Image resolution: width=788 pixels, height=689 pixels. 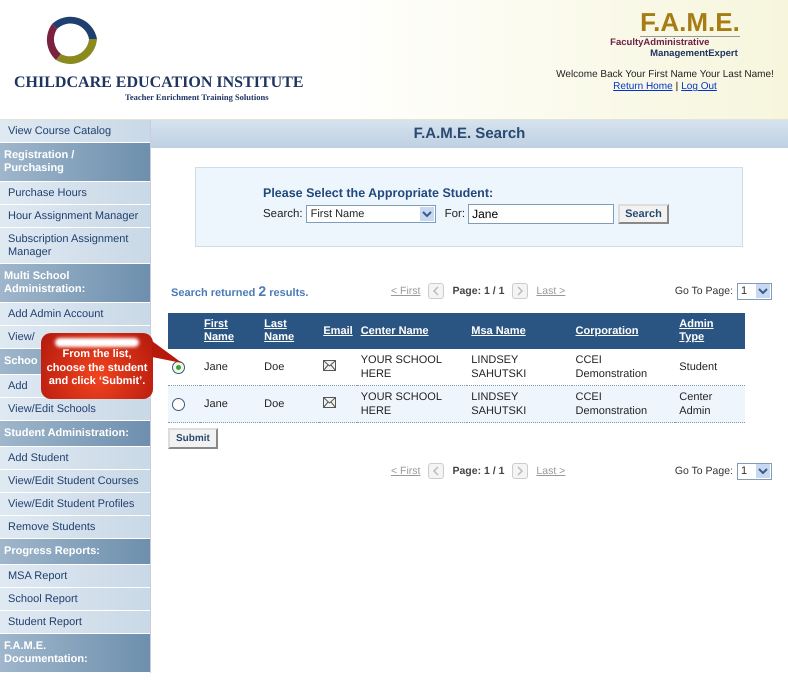 I want to click on table-cell: Doe, so click(x=290, y=404).